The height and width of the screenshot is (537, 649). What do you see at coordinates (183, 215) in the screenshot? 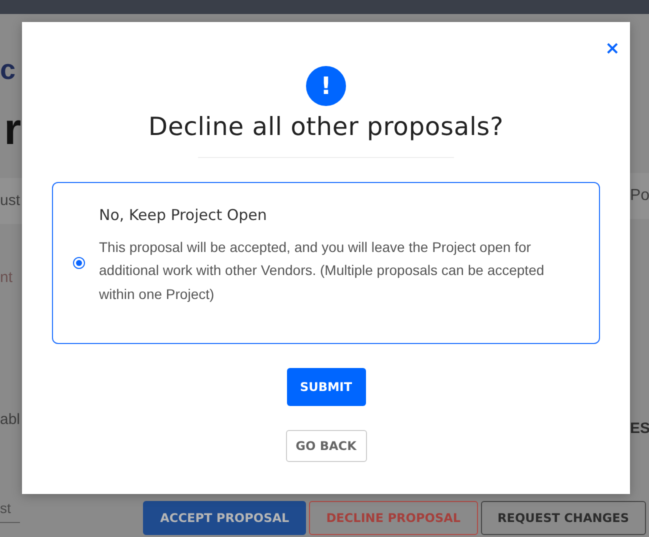
I see `option-title: No, Keep Project Open` at bounding box center [183, 215].